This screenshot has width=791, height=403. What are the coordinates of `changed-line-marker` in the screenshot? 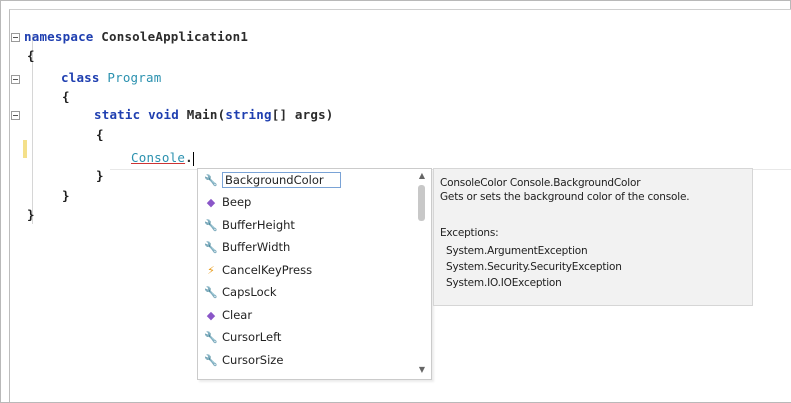 It's located at (25, 149).